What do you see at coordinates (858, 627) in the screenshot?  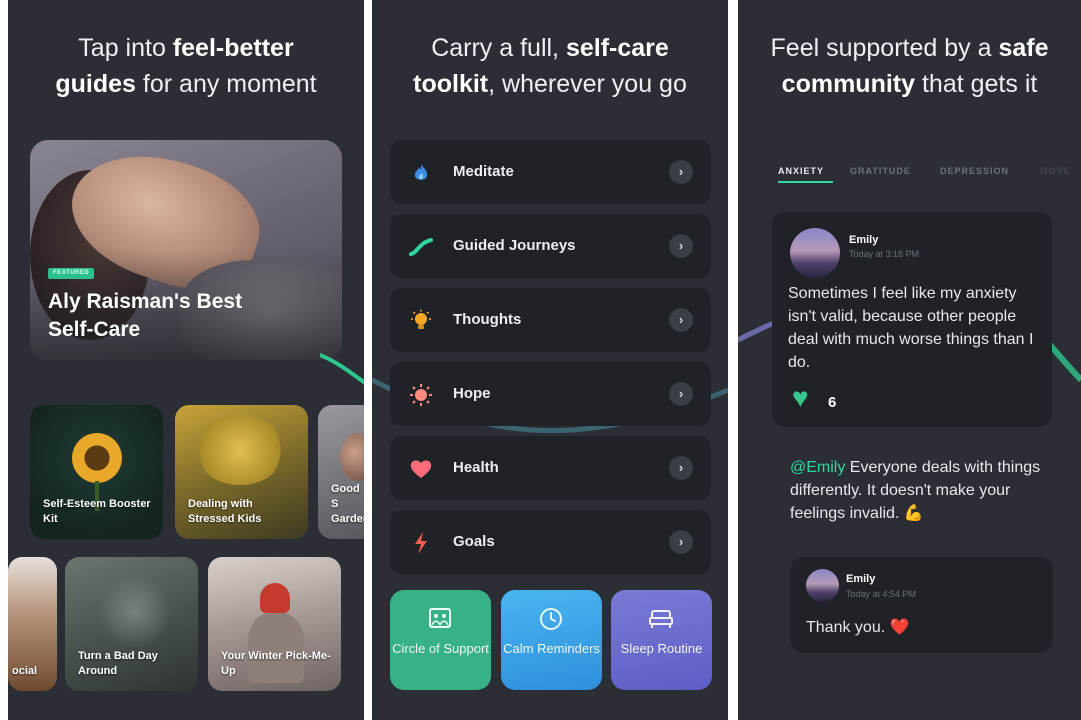 I see `reply-bubble-text: Thank you. ❤️` at bounding box center [858, 627].